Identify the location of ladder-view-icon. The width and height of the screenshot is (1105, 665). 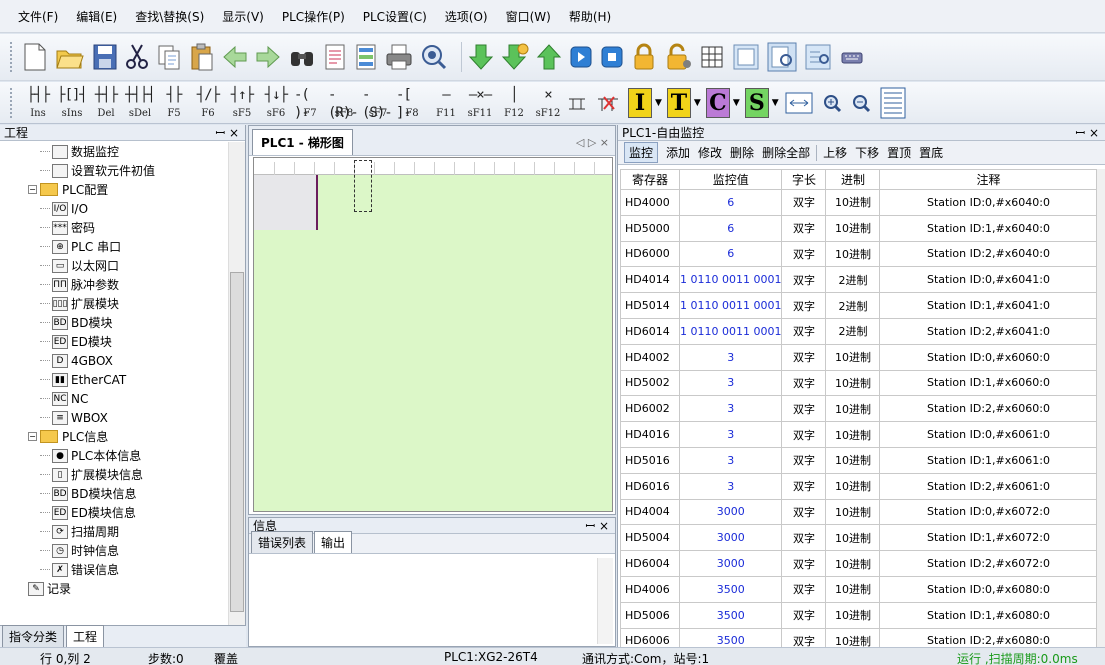
(746, 57).